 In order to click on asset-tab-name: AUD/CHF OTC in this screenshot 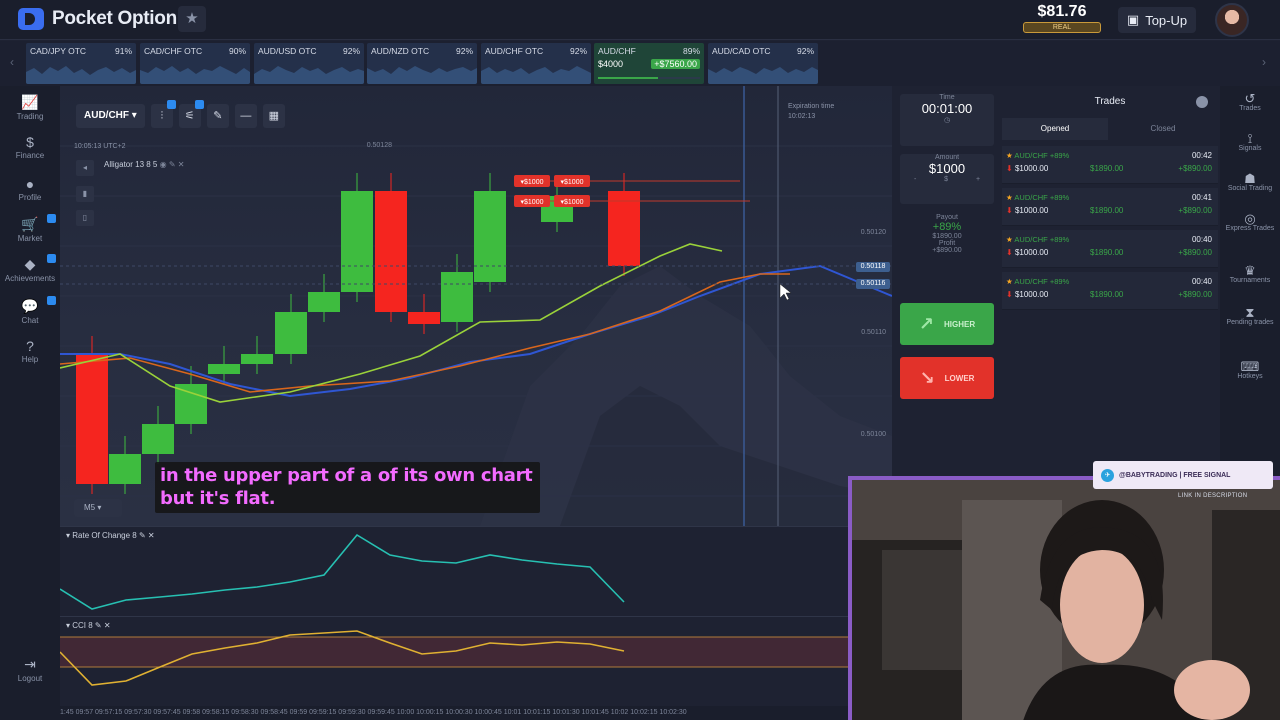, I will do `click(514, 51)`.